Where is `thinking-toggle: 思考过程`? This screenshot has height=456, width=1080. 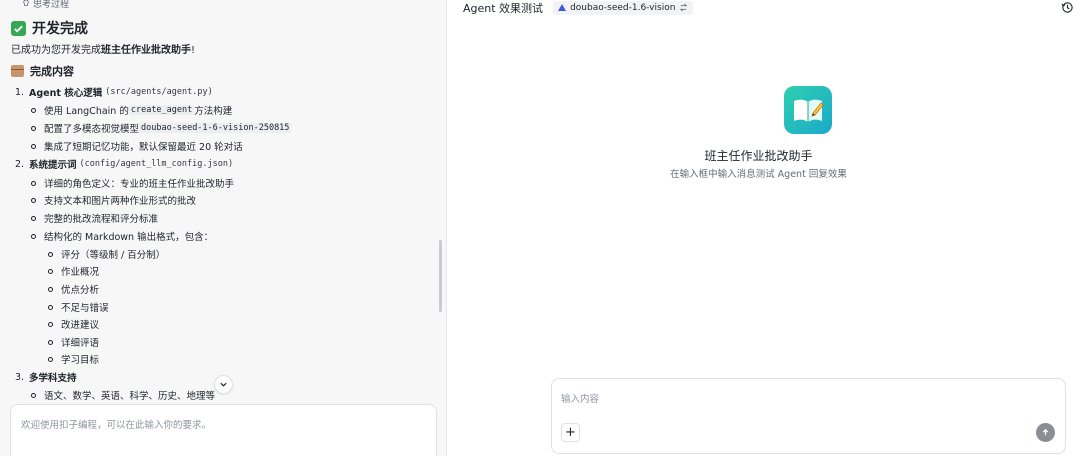 thinking-toggle: 思考过程 is located at coordinates (45, 5).